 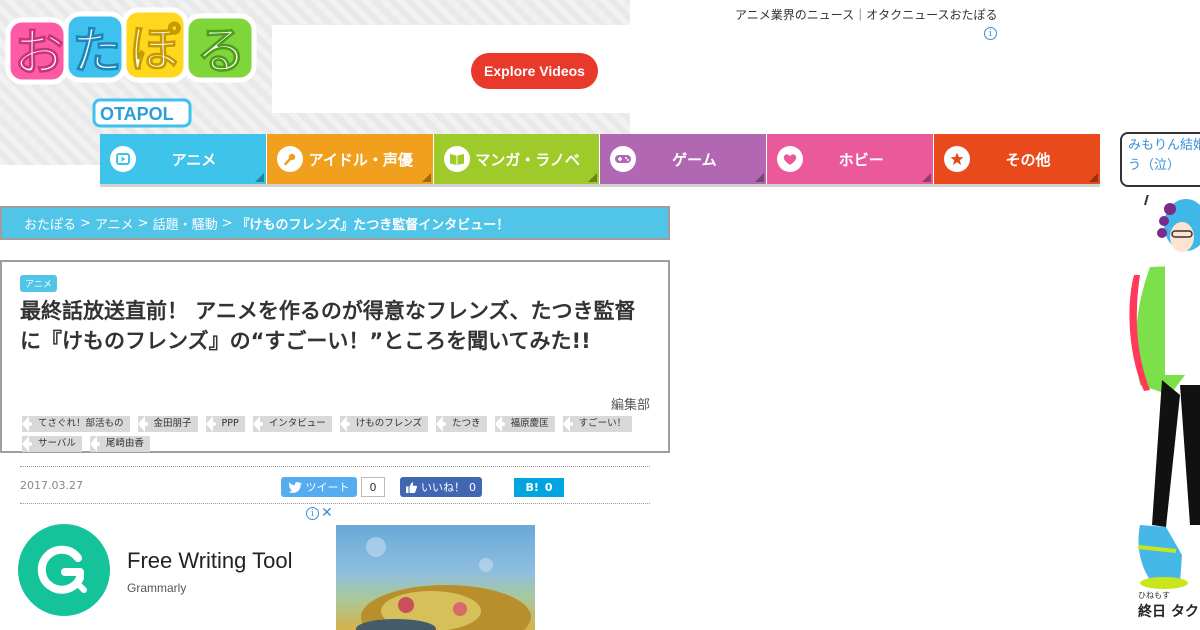 What do you see at coordinates (597, 424) in the screenshot?
I see `tag: すごーい！` at bounding box center [597, 424].